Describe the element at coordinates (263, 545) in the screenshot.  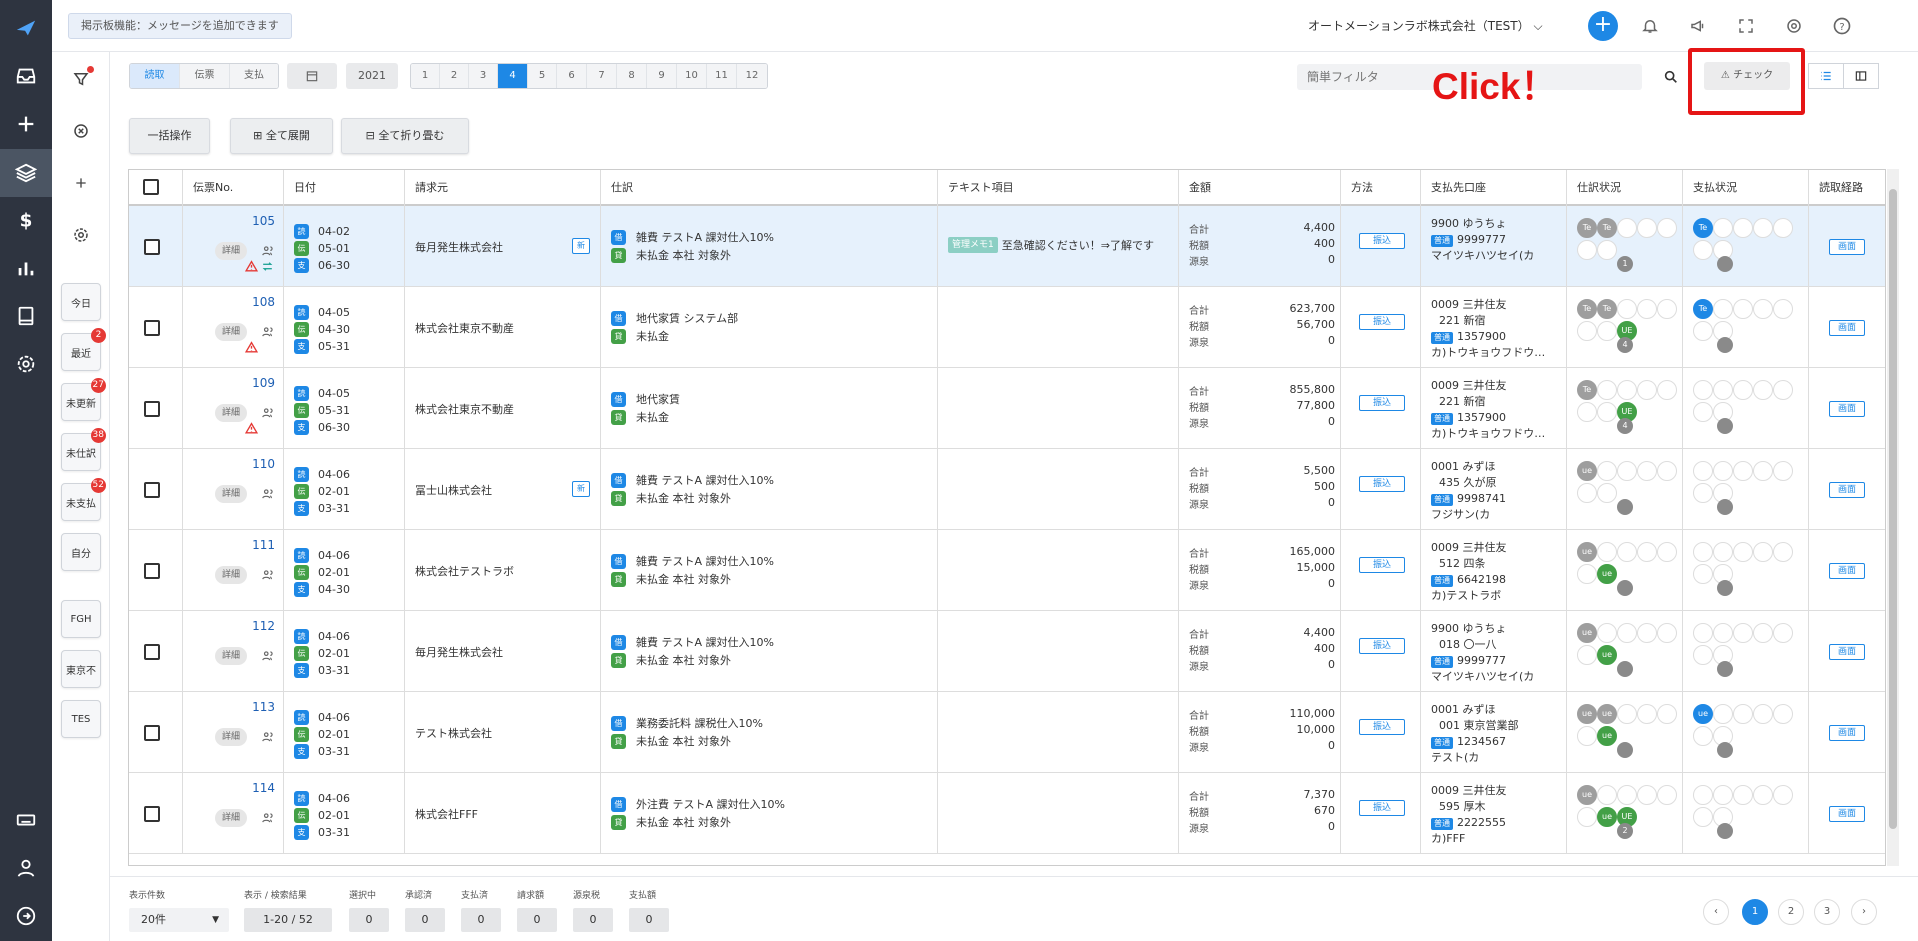
I see `slip-no-link: 111` at that location.